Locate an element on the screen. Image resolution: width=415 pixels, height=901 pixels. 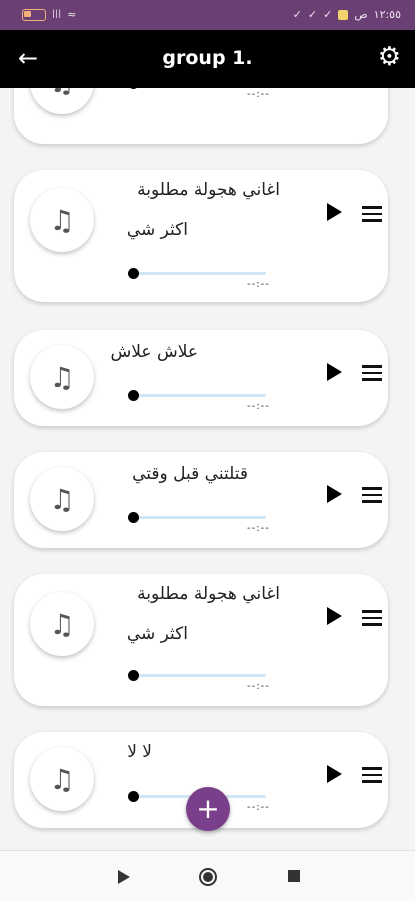
track-title: قتلتني قبل وقتي is located at coordinates (190, 474).